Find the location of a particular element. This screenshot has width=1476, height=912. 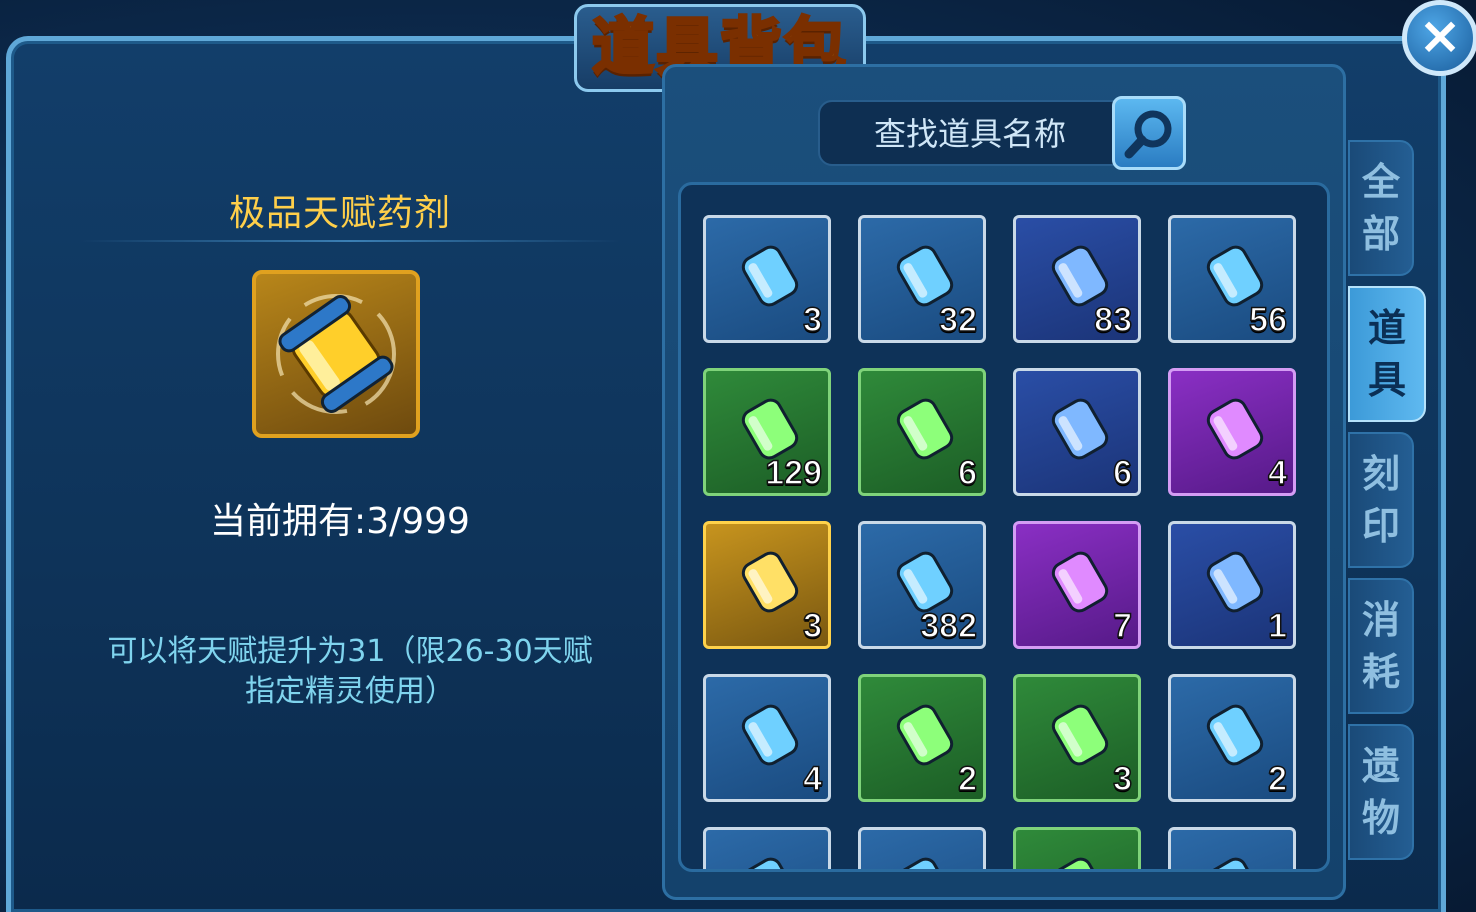

tab-category: 刻印 is located at coordinates (1381, 500).